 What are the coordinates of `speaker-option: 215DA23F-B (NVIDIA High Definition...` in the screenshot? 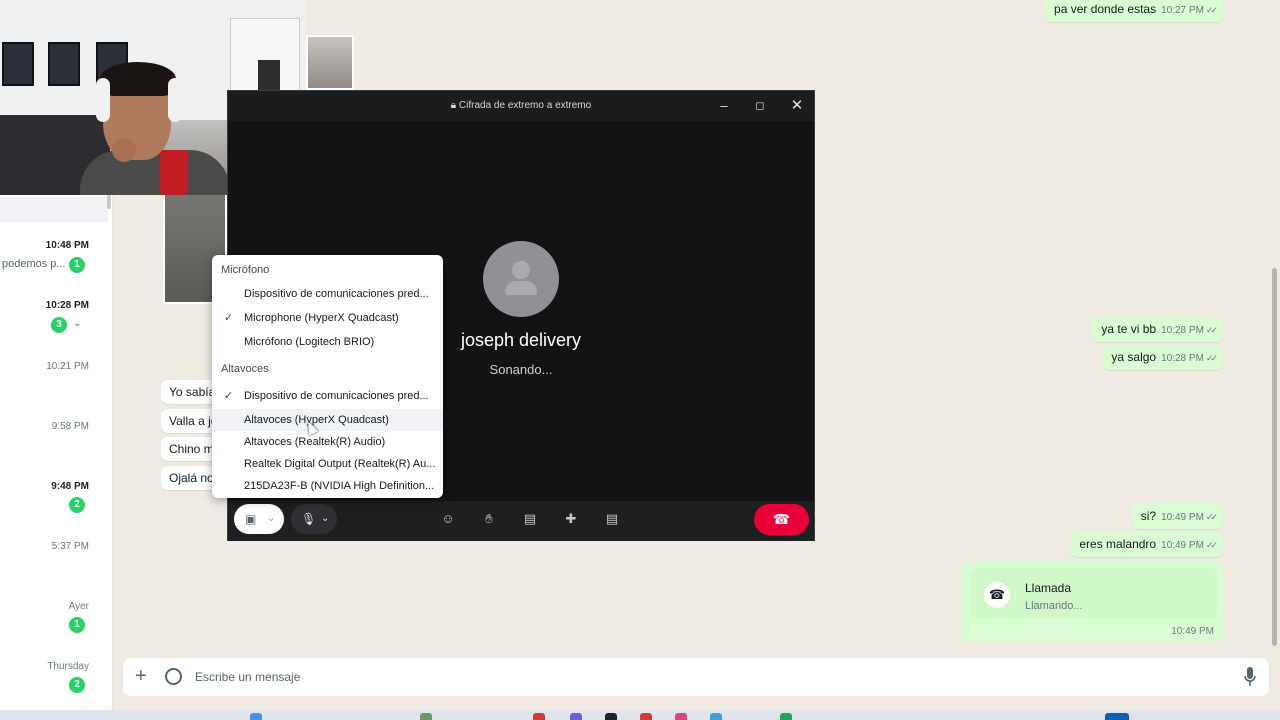 It's located at (327, 486).